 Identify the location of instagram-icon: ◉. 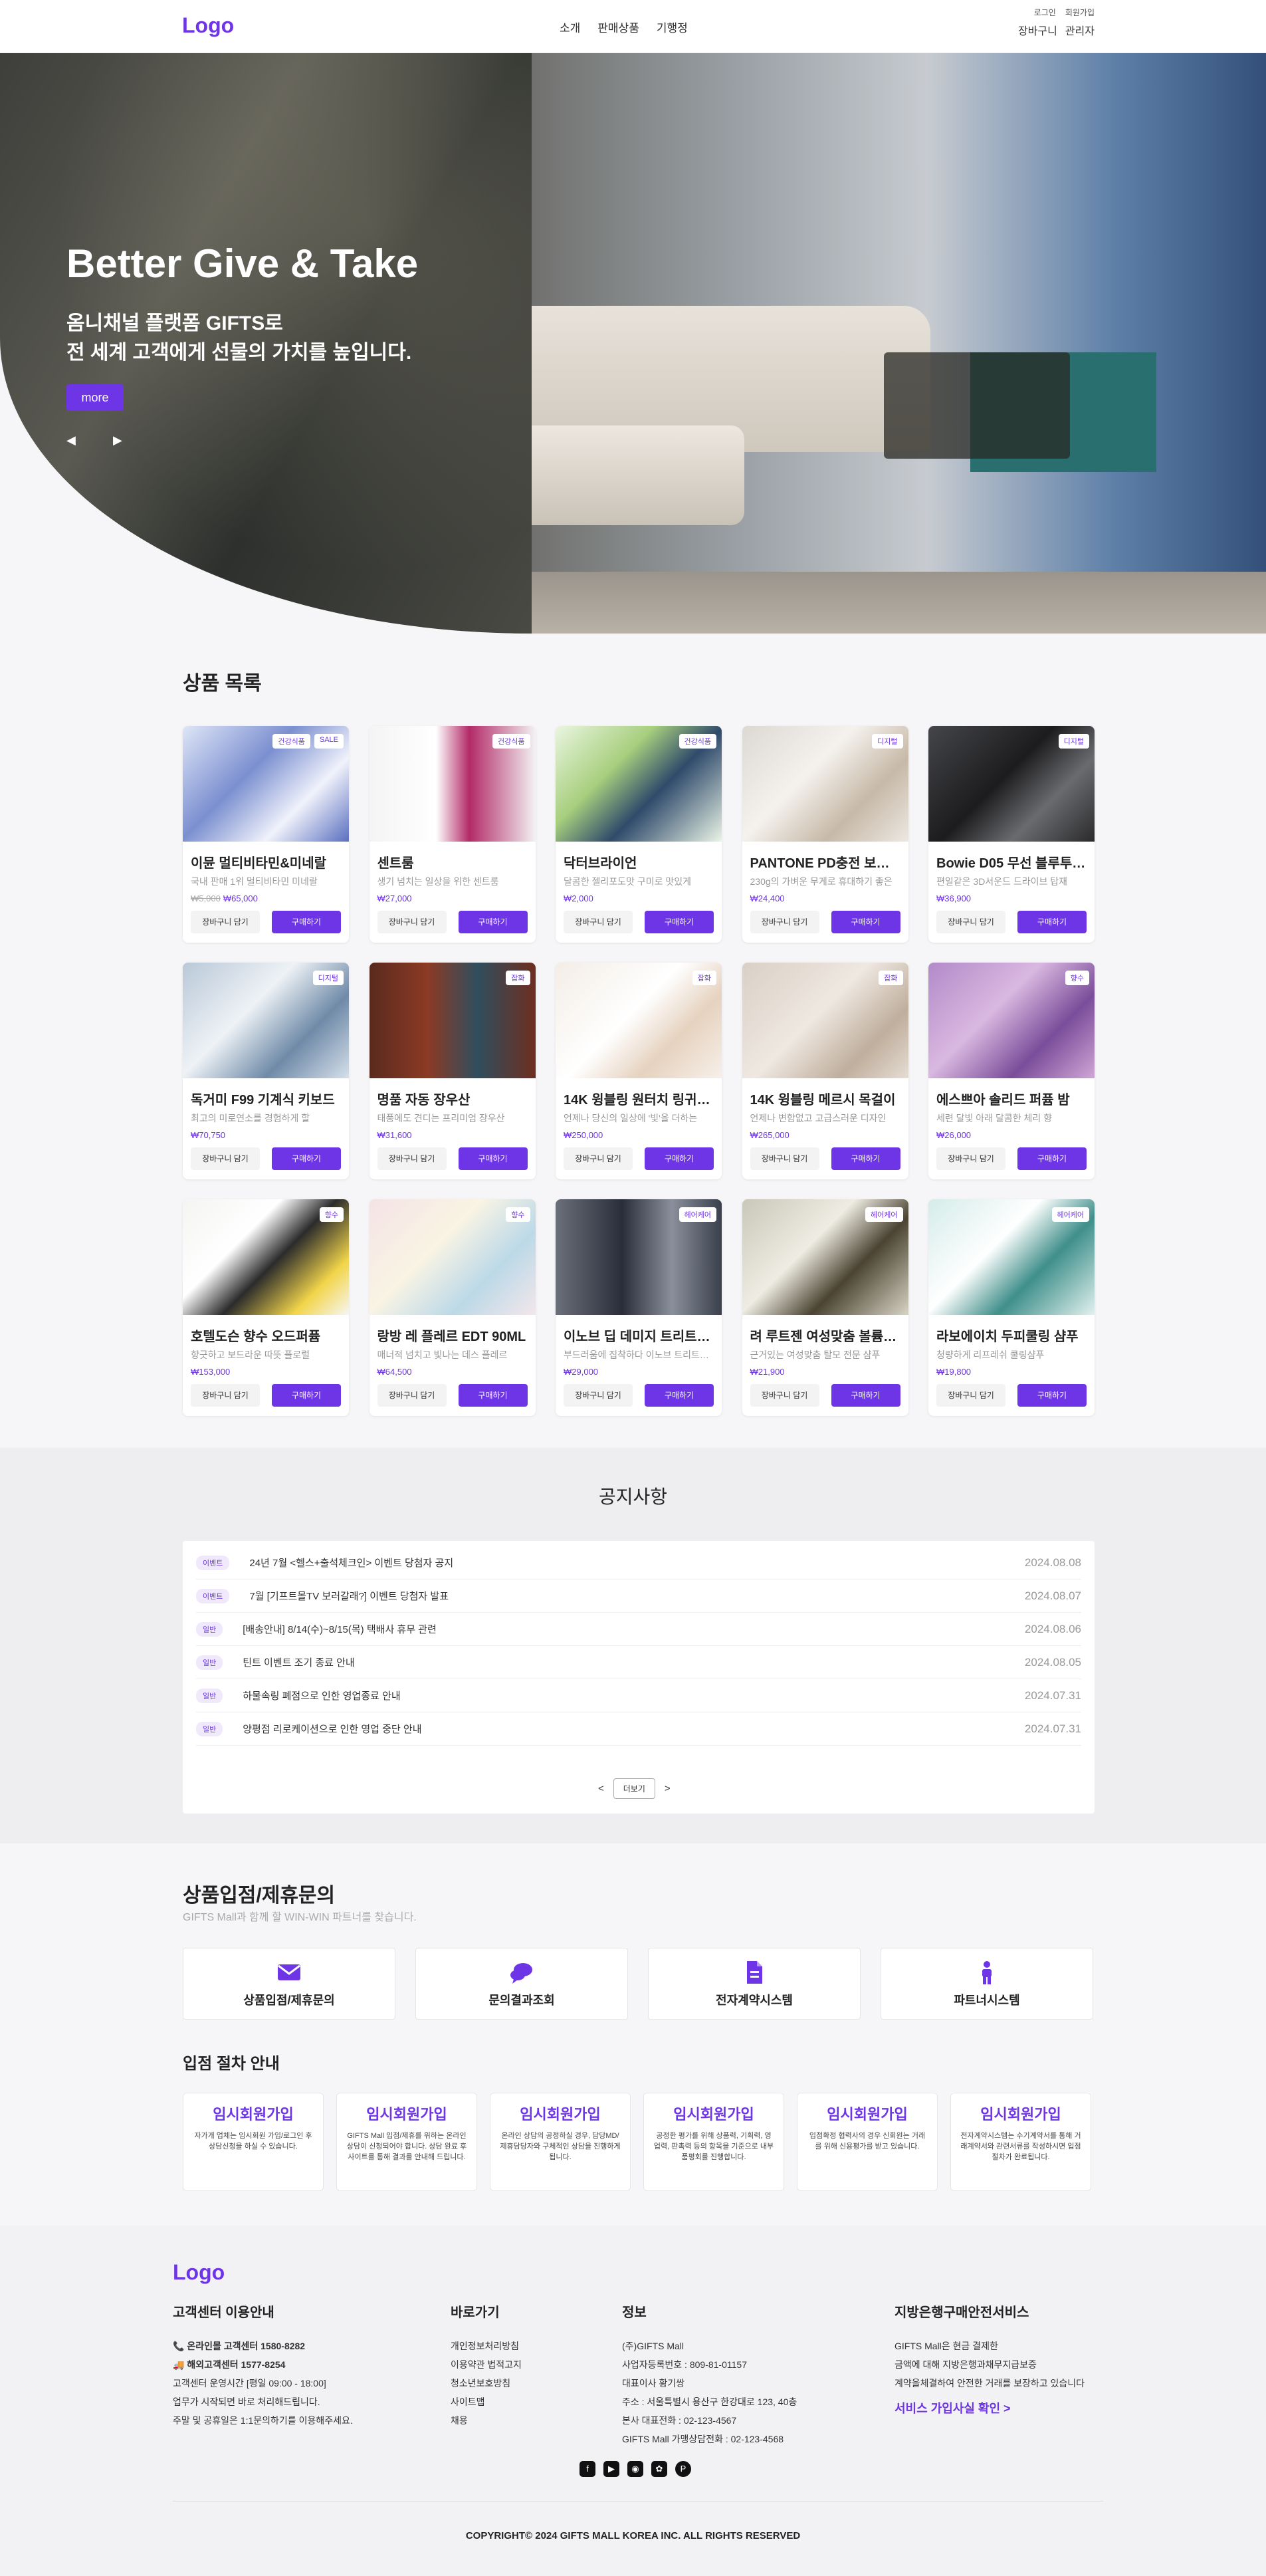
(635, 2469).